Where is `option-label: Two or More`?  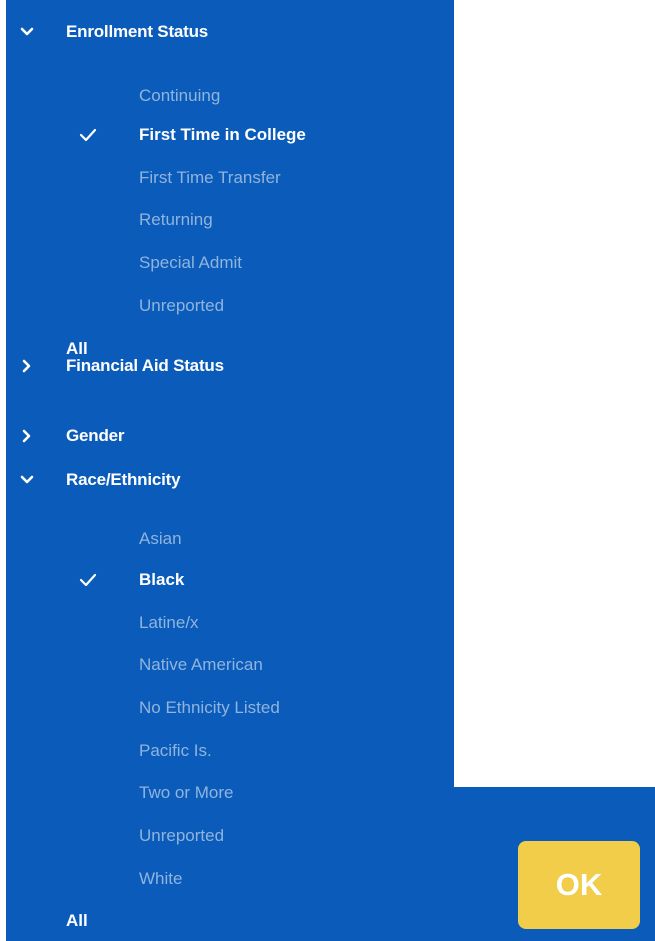 option-label: Two or More is located at coordinates (186, 792).